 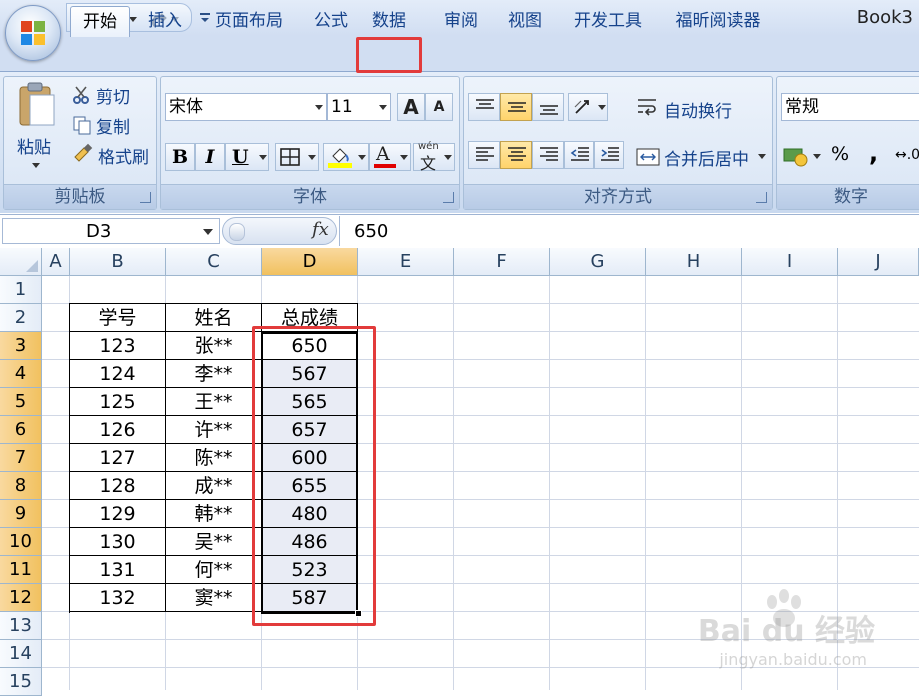 What do you see at coordinates (214, 570) in the screenshot?
I see `table-cell-name: 何**` at bounding box center [214, 570].